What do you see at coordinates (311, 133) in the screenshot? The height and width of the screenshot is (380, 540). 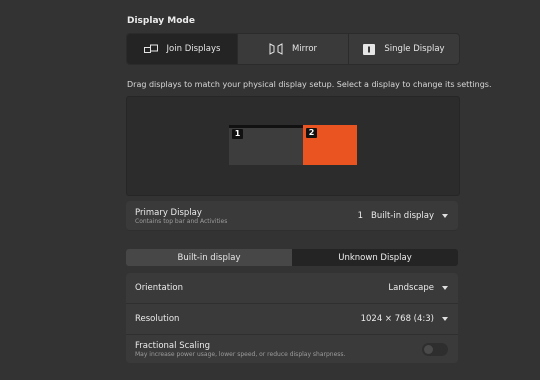 I see `display-2-number: 2` at bounding box center [311, 133].